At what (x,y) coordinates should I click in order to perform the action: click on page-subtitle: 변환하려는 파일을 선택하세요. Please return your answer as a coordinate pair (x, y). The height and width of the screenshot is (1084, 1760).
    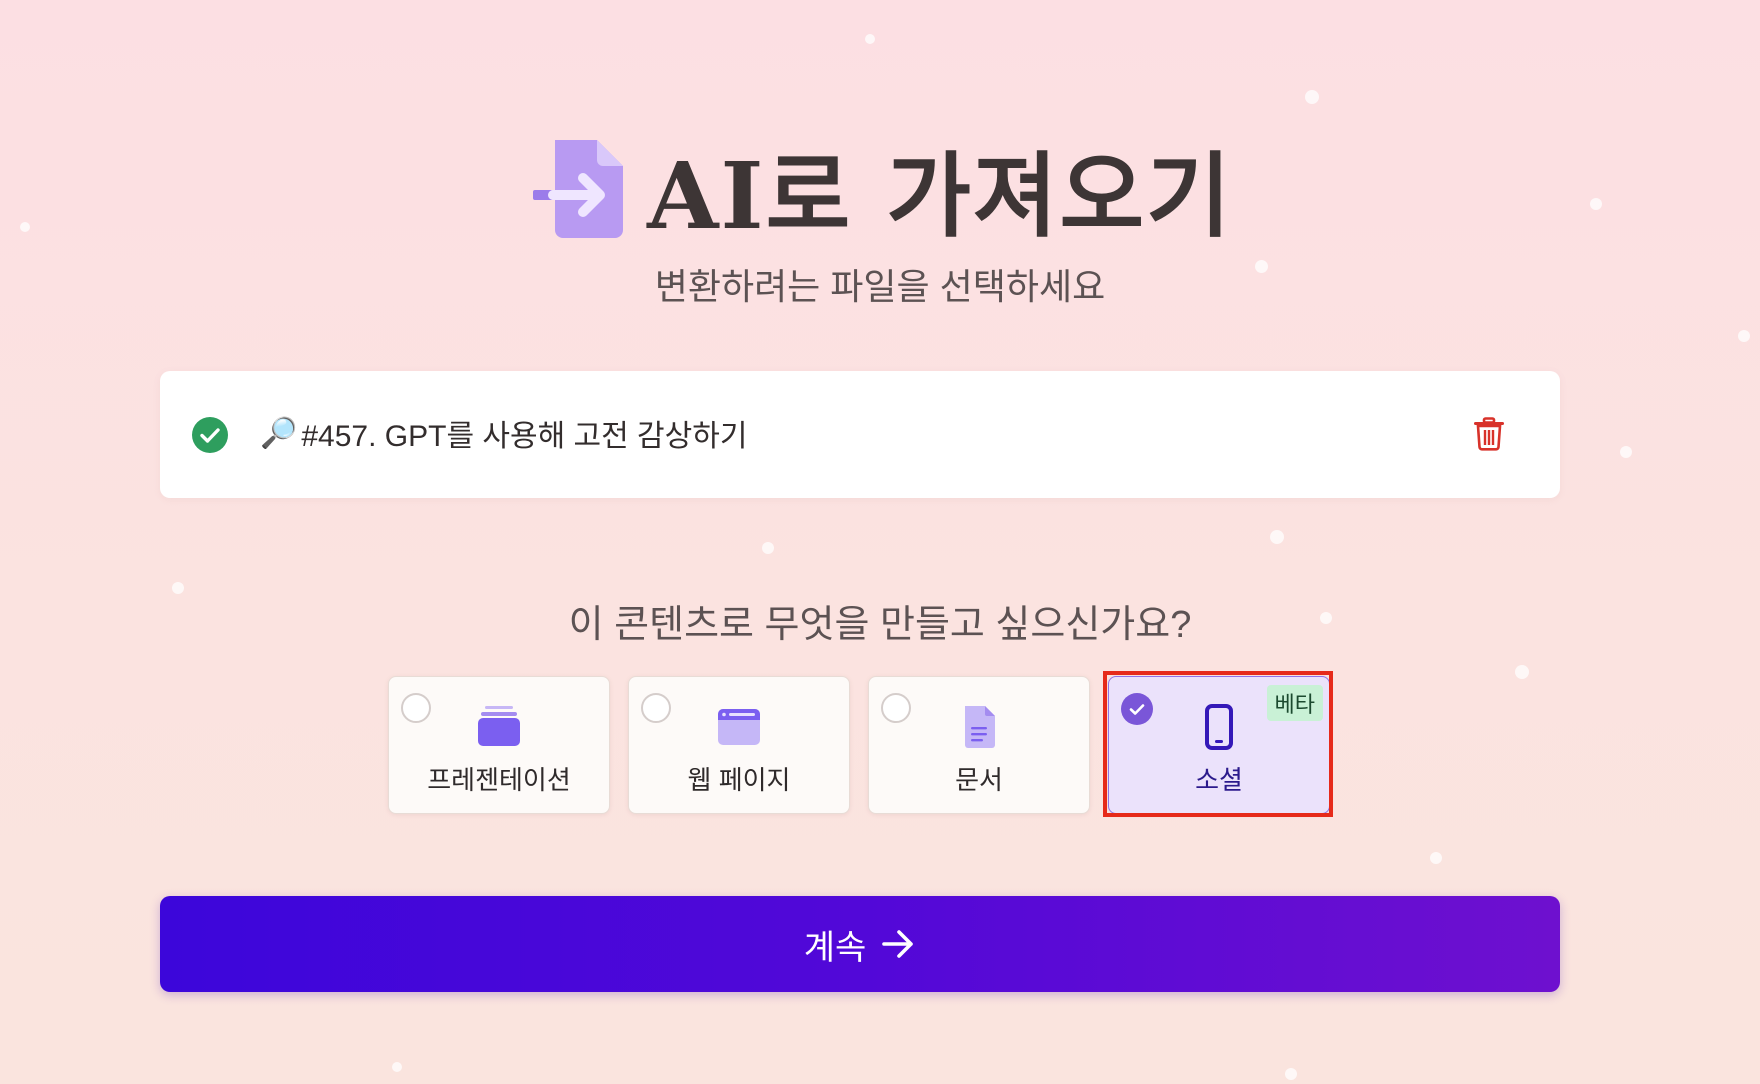
    Looking at the image, I should click on (880, 286).